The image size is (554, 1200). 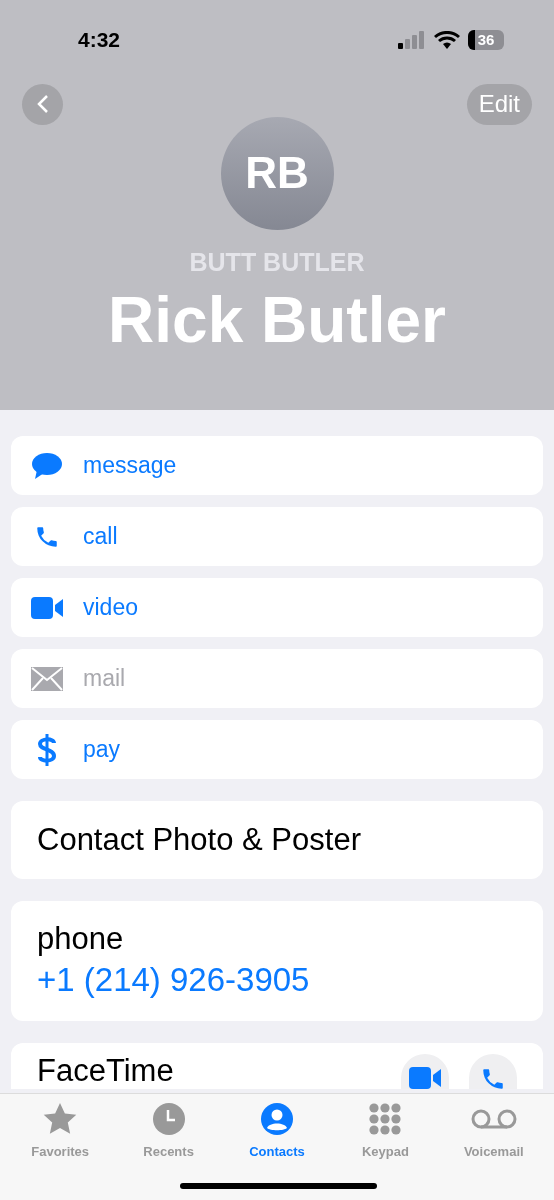 I want to click on action-row: call, so click(x=277, y=536).